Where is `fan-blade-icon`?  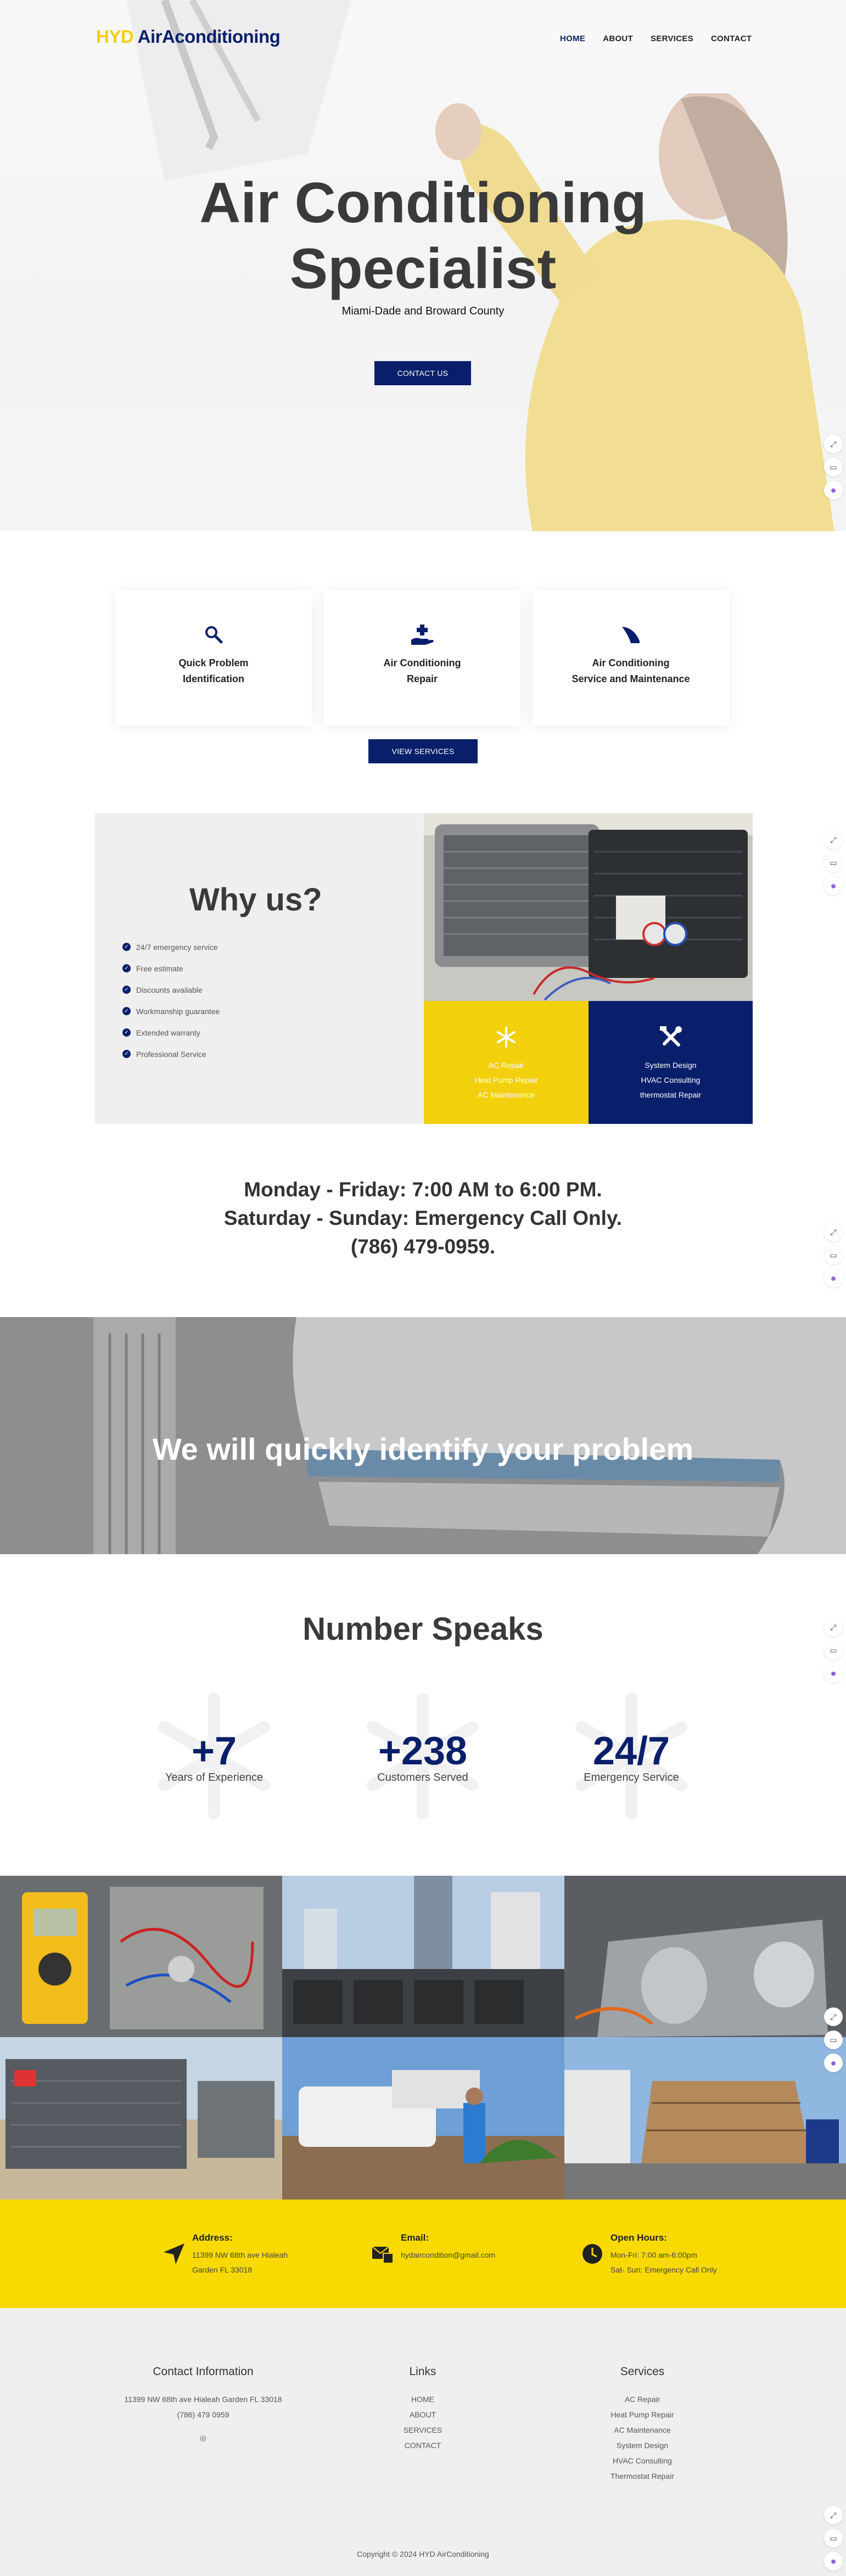 fan-blade-icon is located at coordinates (631, 635).